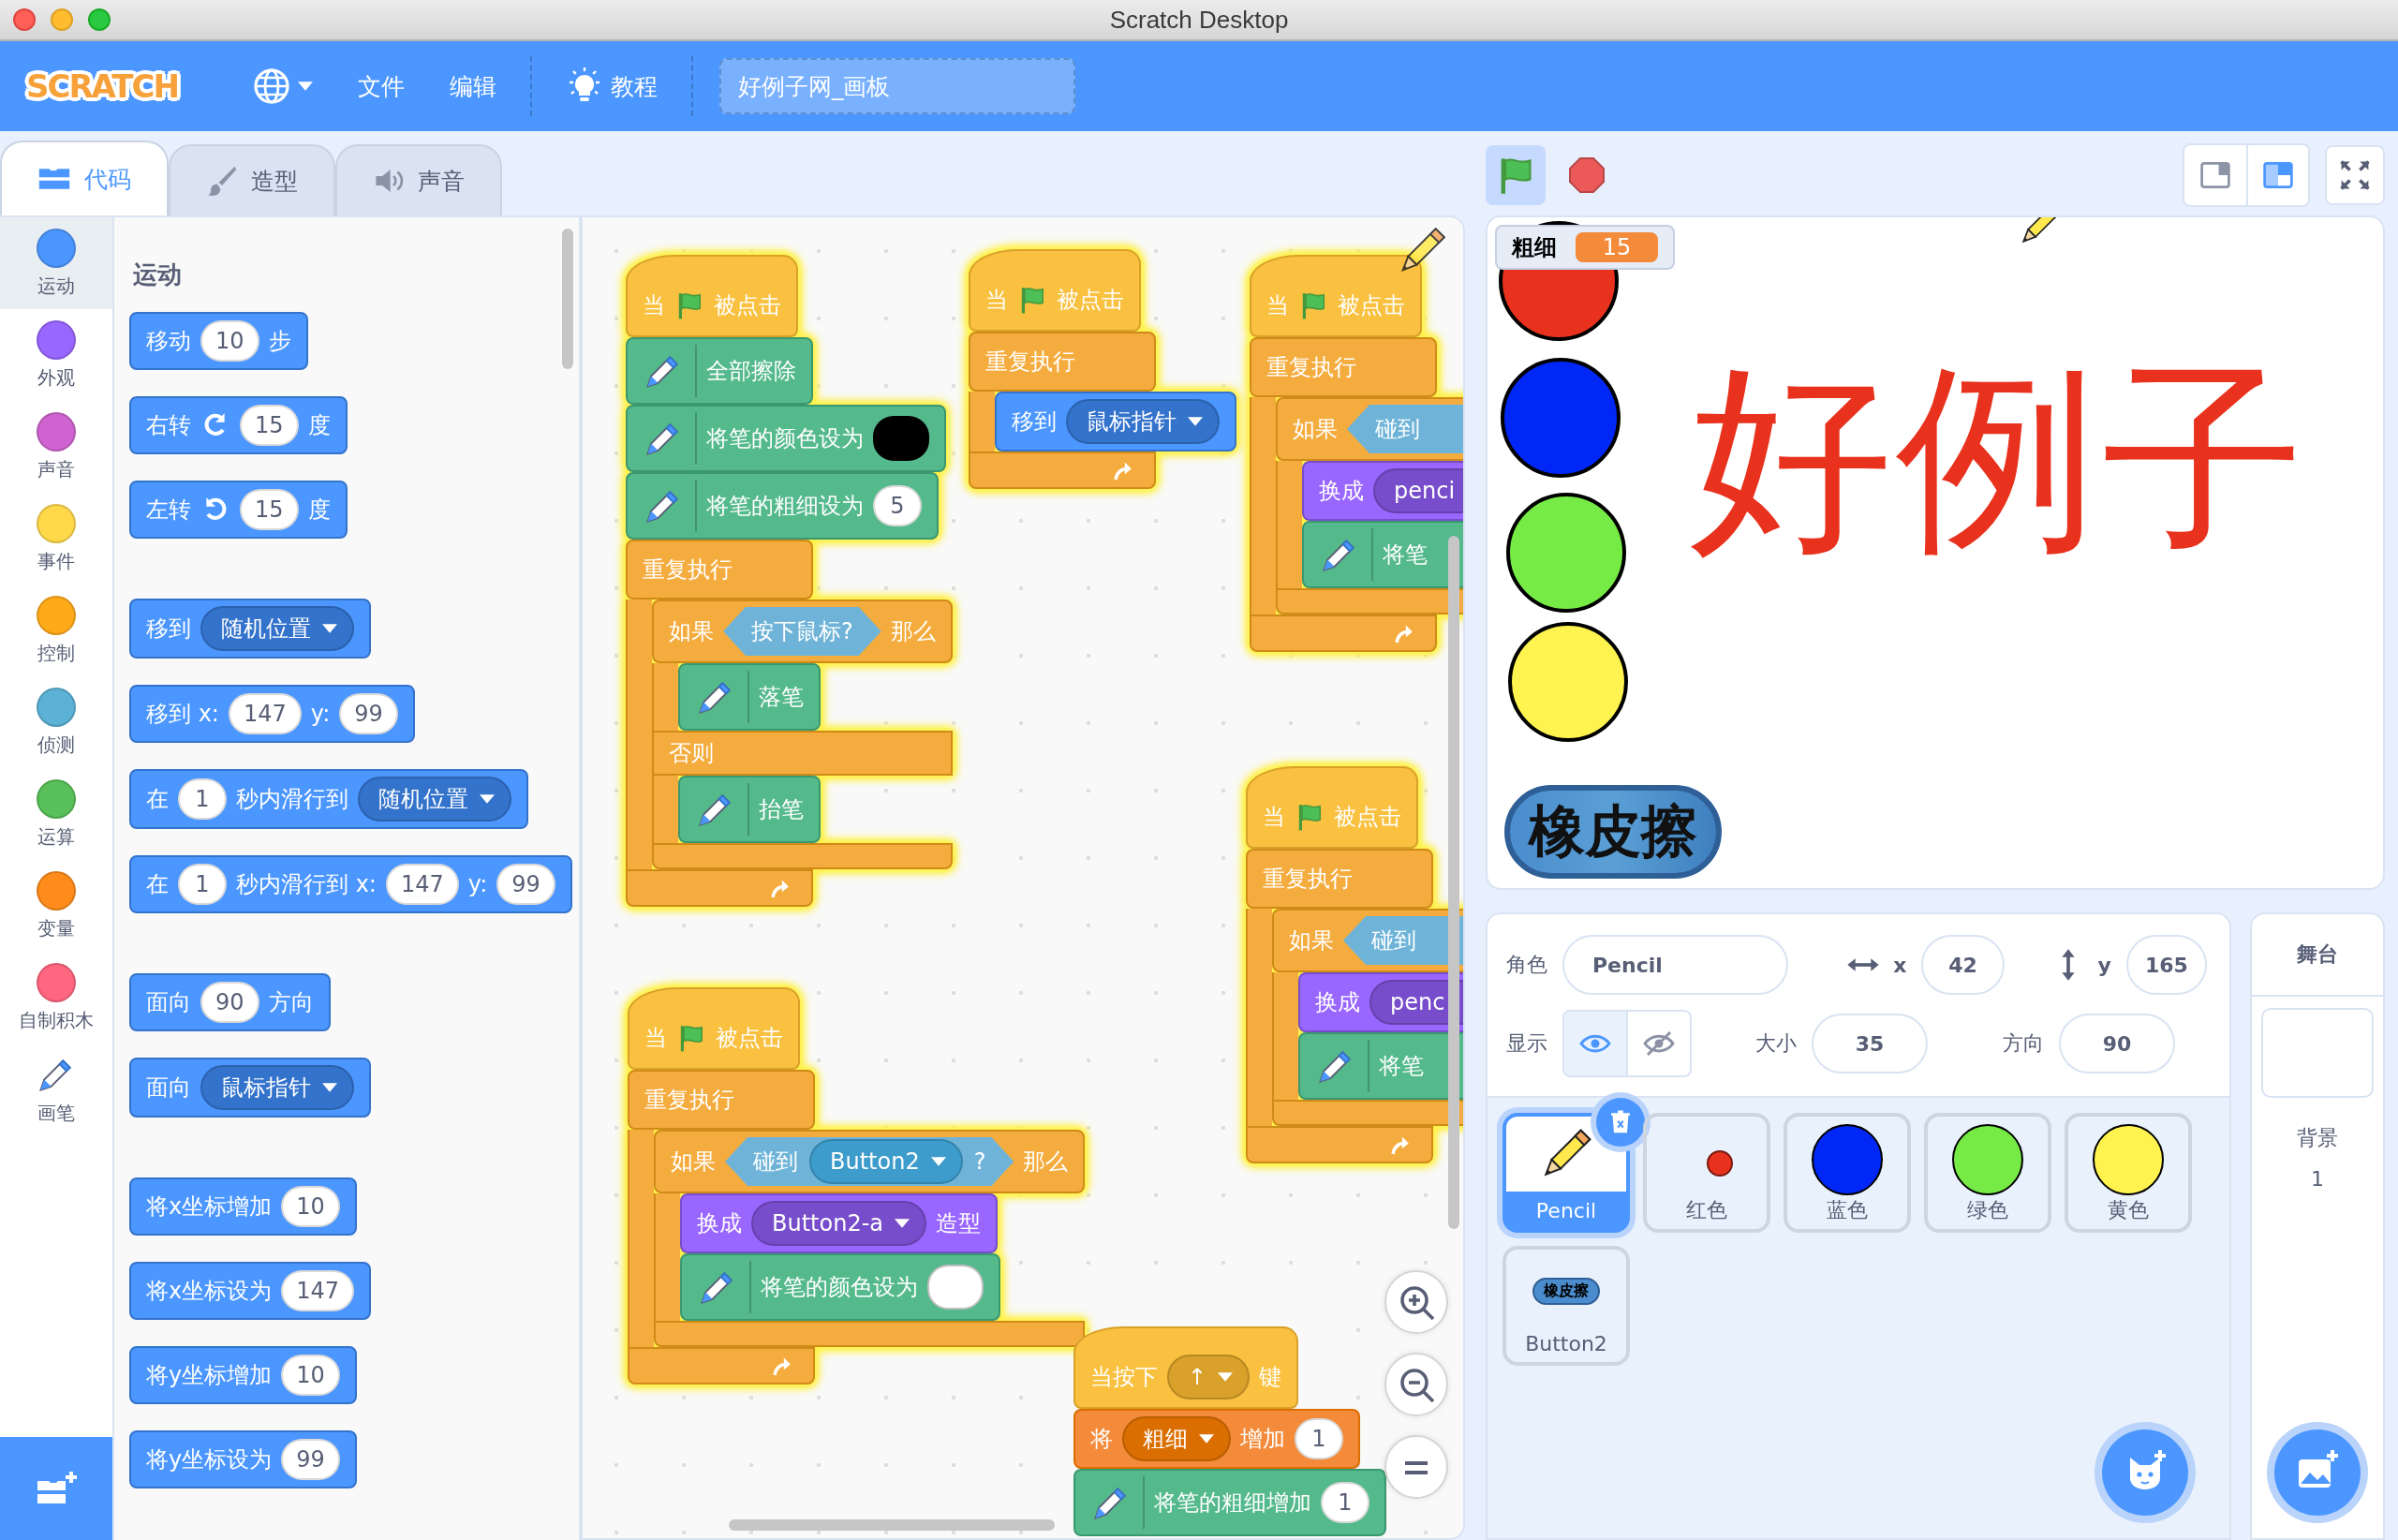  What do you see at coordinates (56, 263) in the screenshot?
I see `category-item: 运动` at bounding box center [56, 263].